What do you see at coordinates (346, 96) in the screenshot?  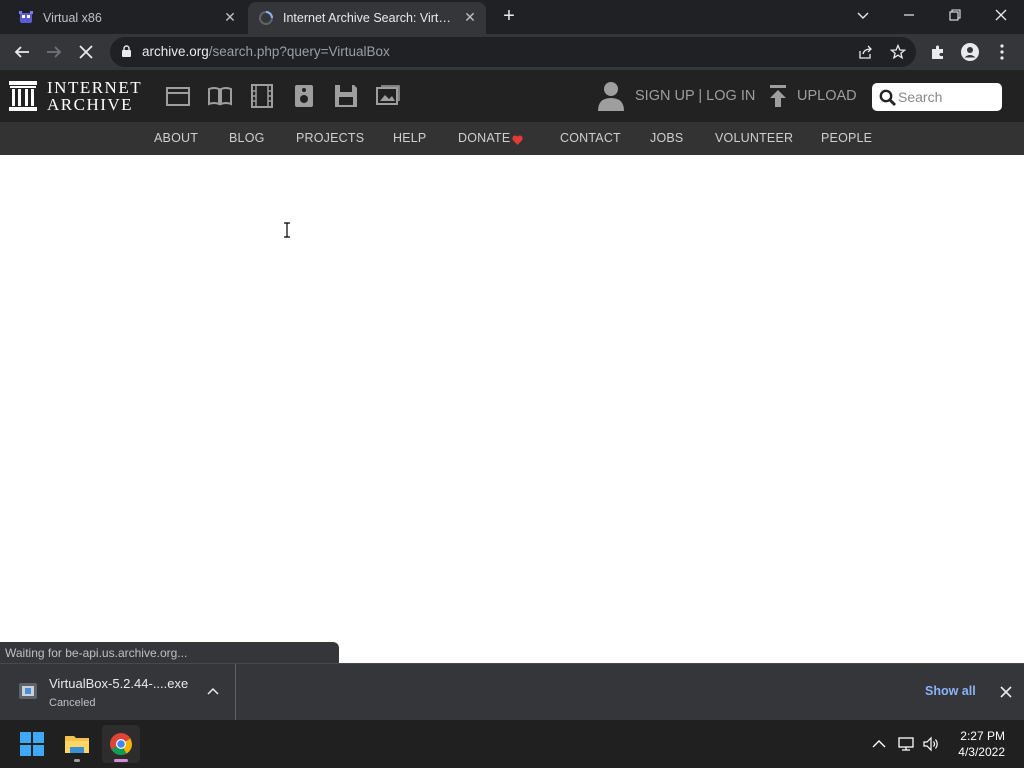 I see `software-icon` at bounding box center [346, 96].